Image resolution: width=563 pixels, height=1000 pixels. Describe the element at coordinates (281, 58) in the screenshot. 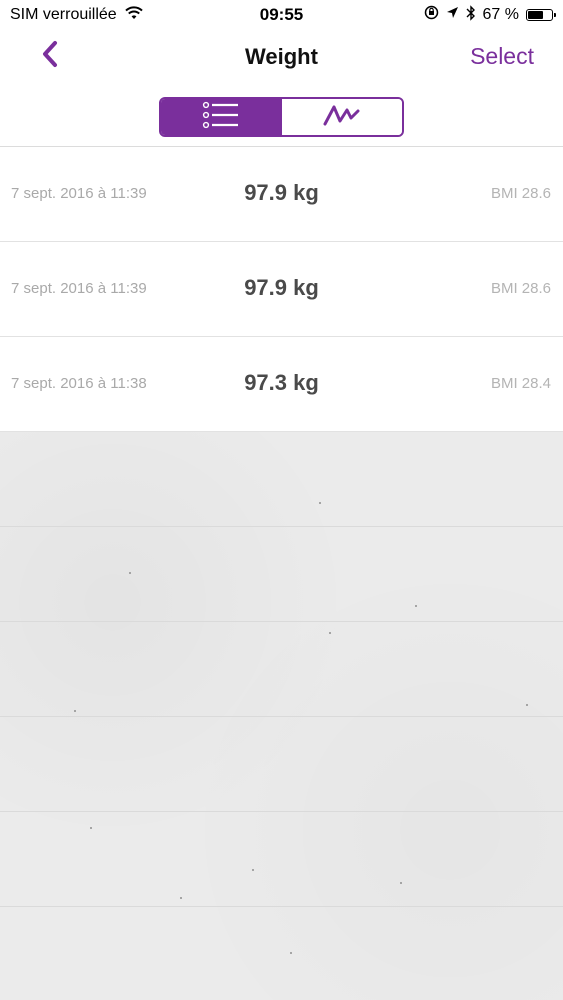

I see `navigation-bar: Weight Select` at that location.